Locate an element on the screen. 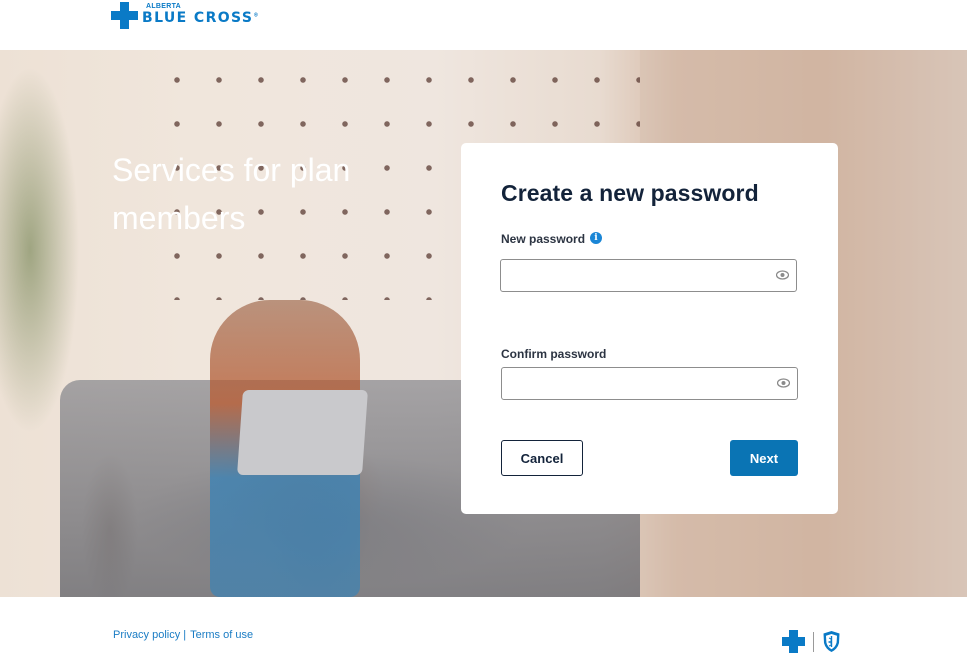 The width and height of the screenshot is (967, 660). logo-wordmark: ALBERTA BLUE CROSS® is located at coordinates (201, 13).